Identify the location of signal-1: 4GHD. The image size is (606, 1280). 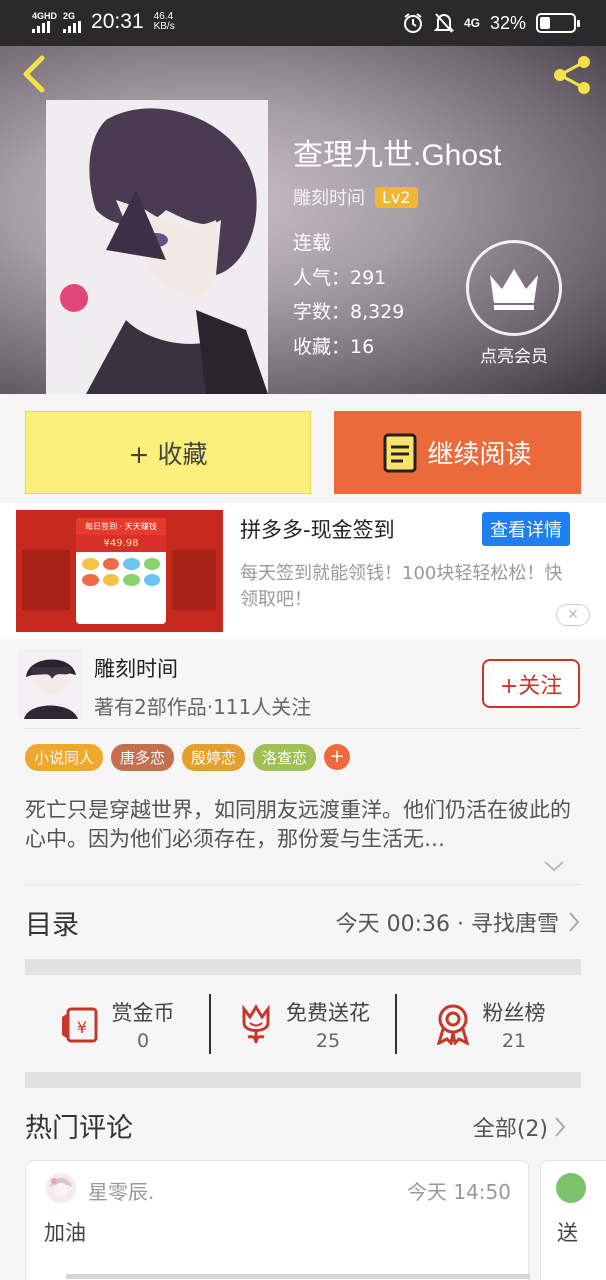
(45, 21).